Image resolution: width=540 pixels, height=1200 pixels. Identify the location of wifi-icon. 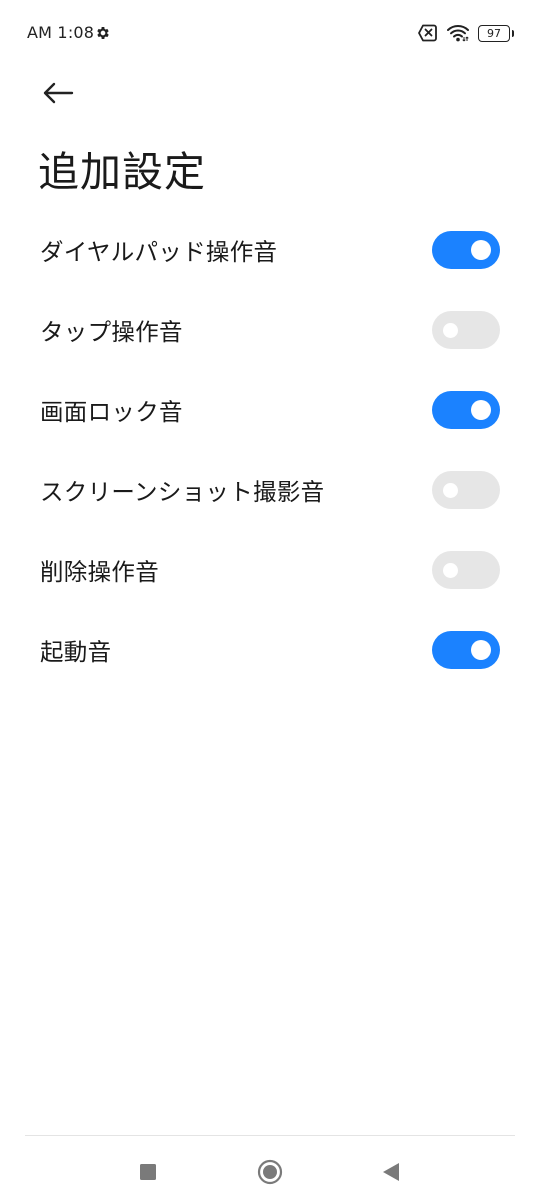
(458, 33).